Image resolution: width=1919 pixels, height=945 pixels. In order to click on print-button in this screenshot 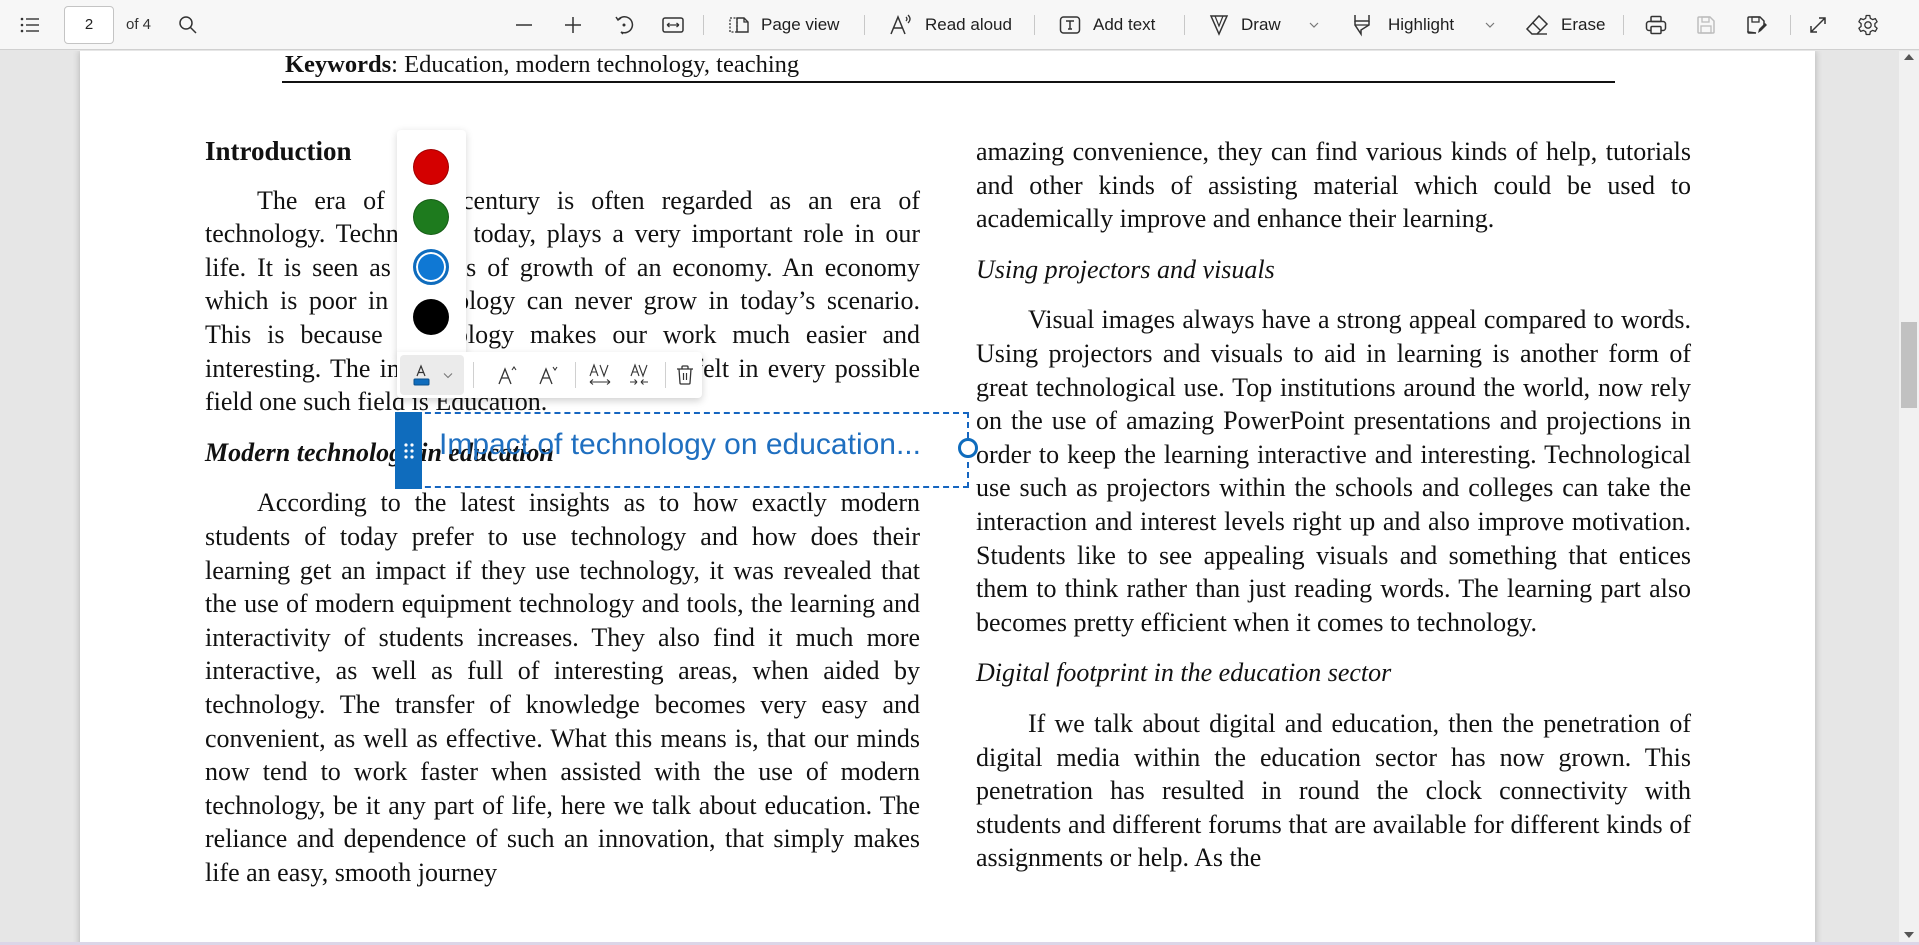, I will do `click(1656, 25)`.